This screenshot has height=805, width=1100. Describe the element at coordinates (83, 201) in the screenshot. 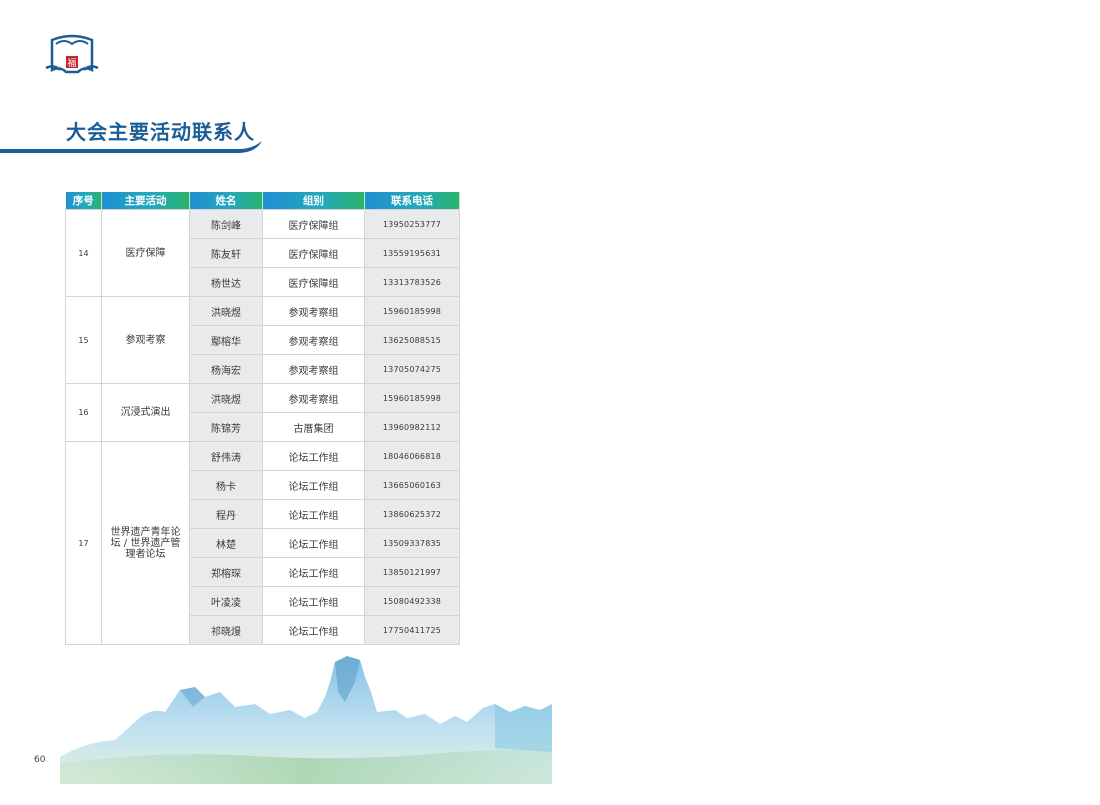

I see `header-seq: 序号` at that location.